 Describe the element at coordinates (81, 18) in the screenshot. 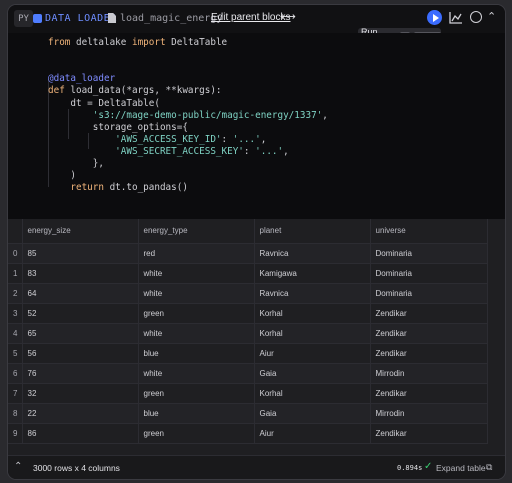

I see `block-type-label: DATA LOADER` at that location.